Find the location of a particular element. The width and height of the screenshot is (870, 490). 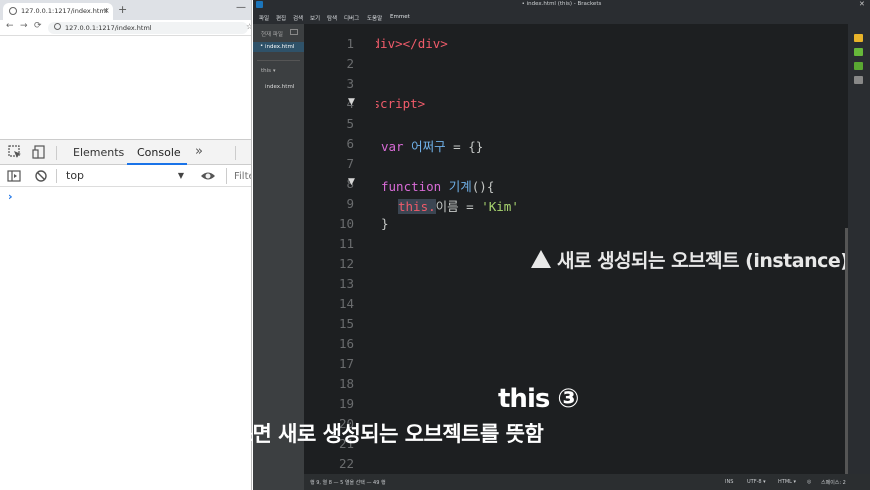

live-preview-icon is located at coordinates (858, 38).